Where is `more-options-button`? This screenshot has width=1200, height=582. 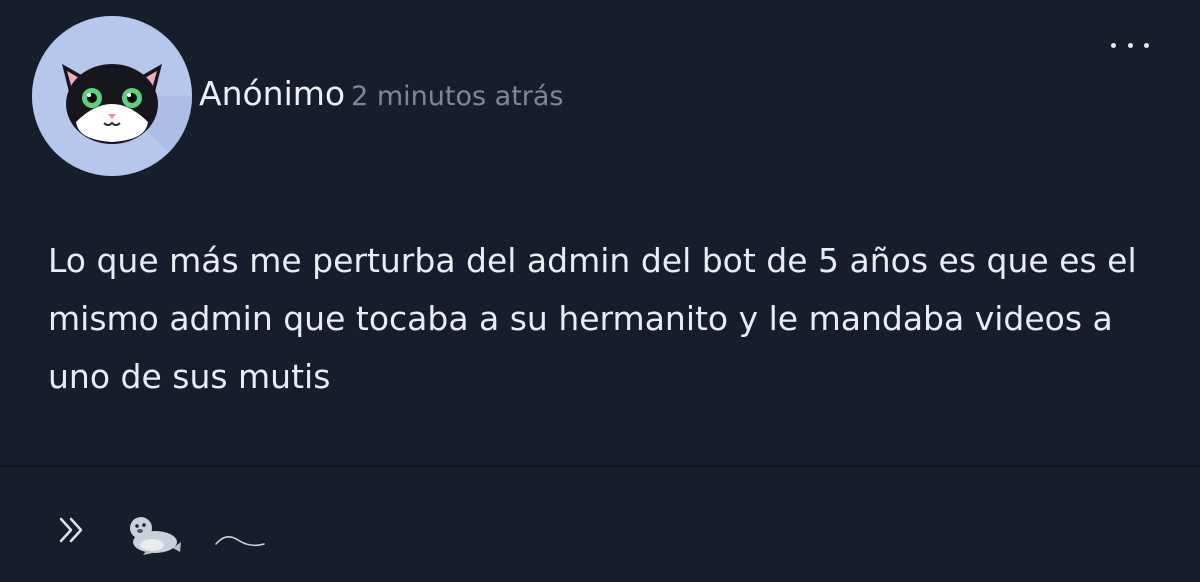 more-options-button is located at coordinates (1130, 45).